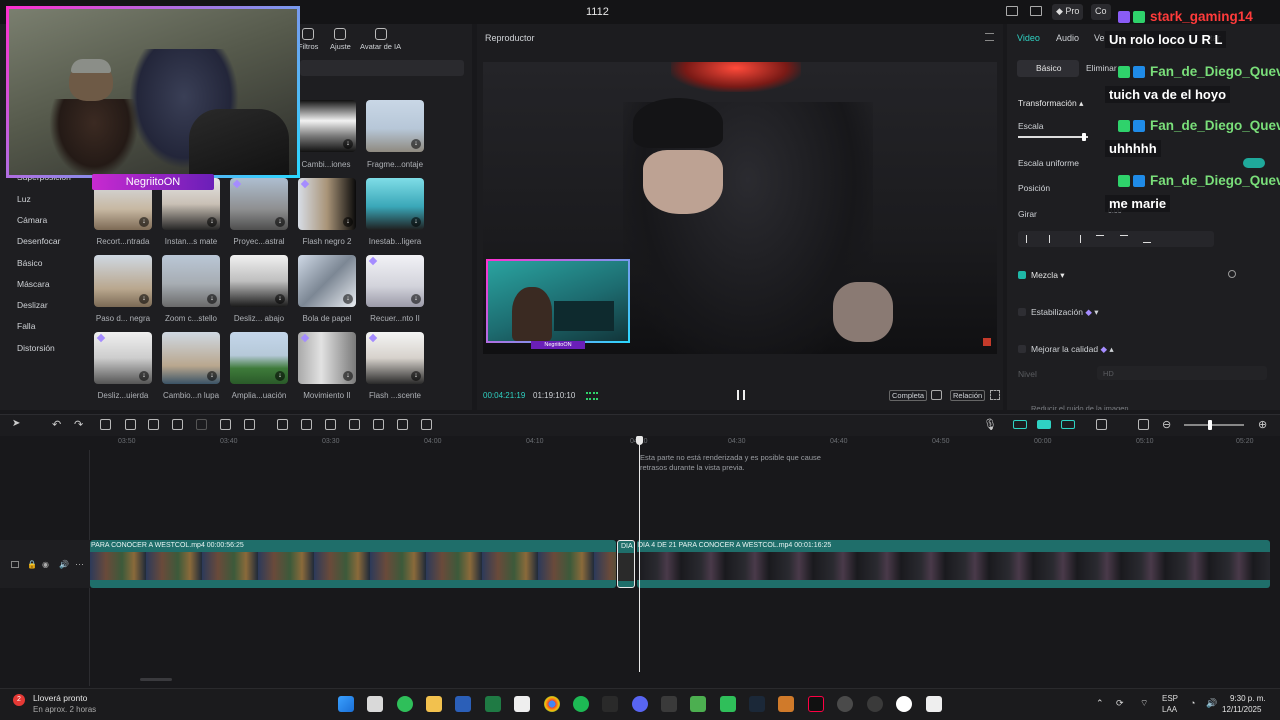 This screenshot has width=1280, height=720. Describe the element at coordinates (1022, 312) in the screenshot. I see `stabilization-checkbox` at that location.